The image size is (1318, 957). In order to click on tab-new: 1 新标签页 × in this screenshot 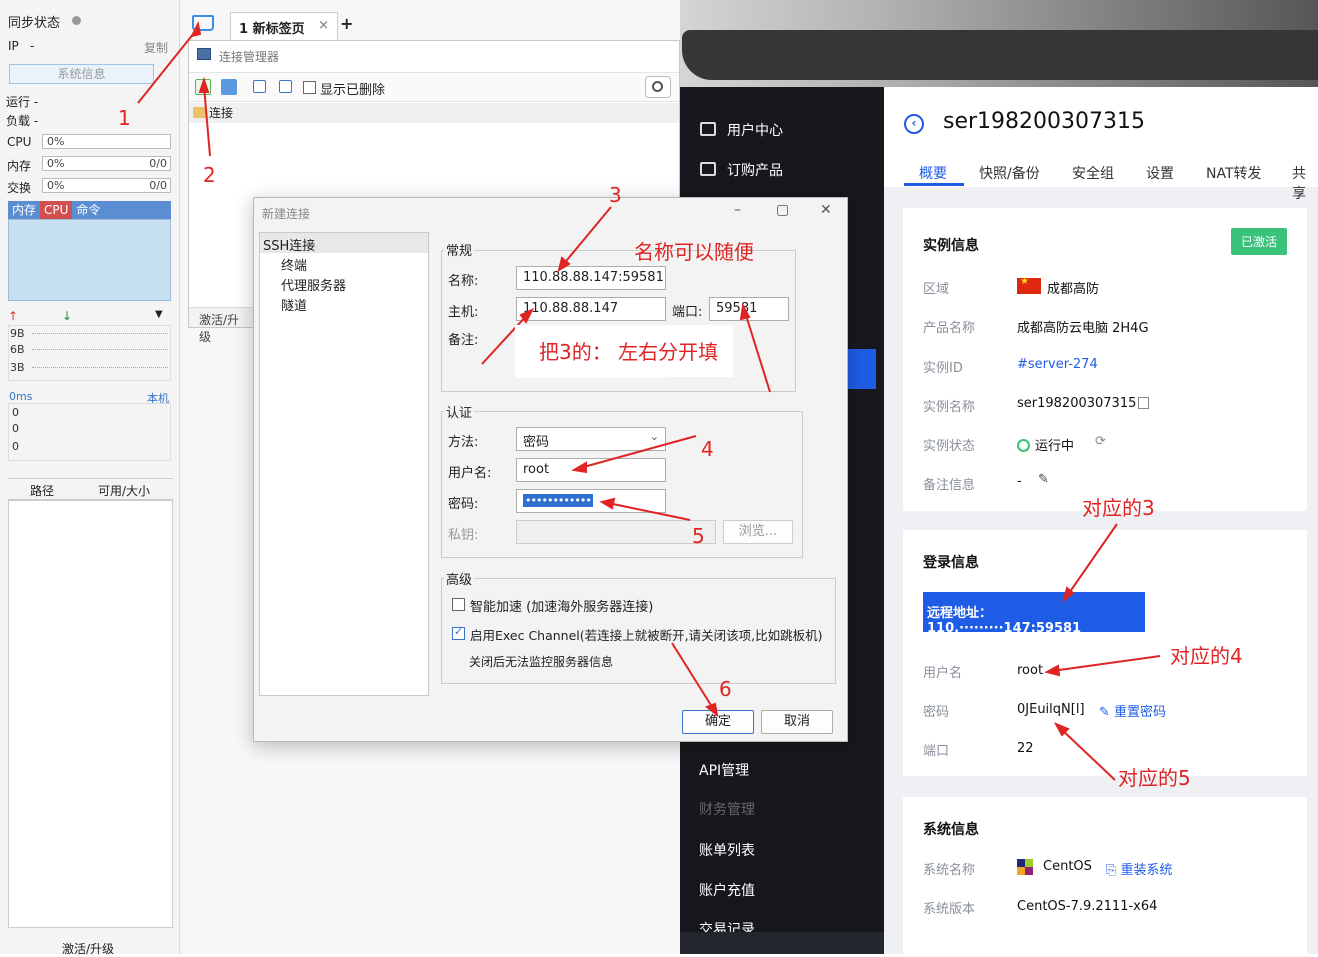, I will do `click(284, 26)`.